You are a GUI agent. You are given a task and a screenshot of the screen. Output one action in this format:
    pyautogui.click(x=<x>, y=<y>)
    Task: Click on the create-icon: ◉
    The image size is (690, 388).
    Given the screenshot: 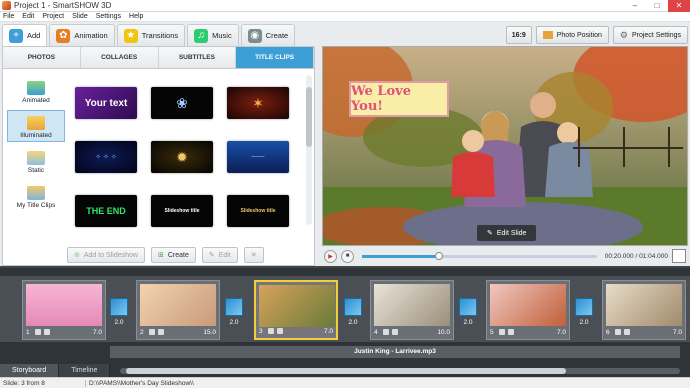 What is the action you would take?
    pyautogui.click(x=254, y=35)
    